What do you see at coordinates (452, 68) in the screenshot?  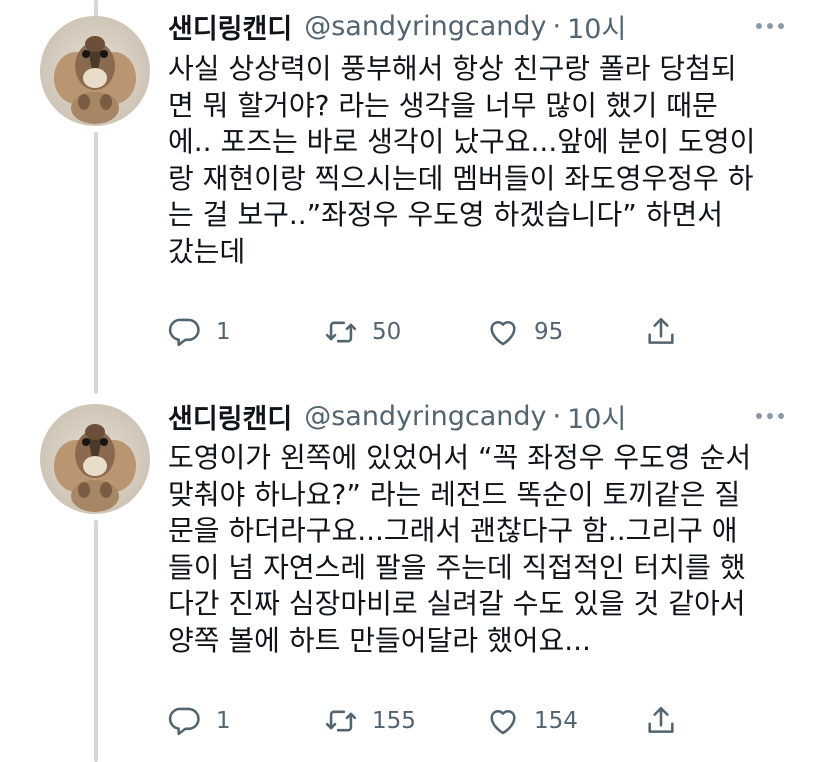 I see `tweet-text-line: 사실 상상력이 풍부해서 항상 친구랑 폴라 당첨되` at bounding box center [452, 68].